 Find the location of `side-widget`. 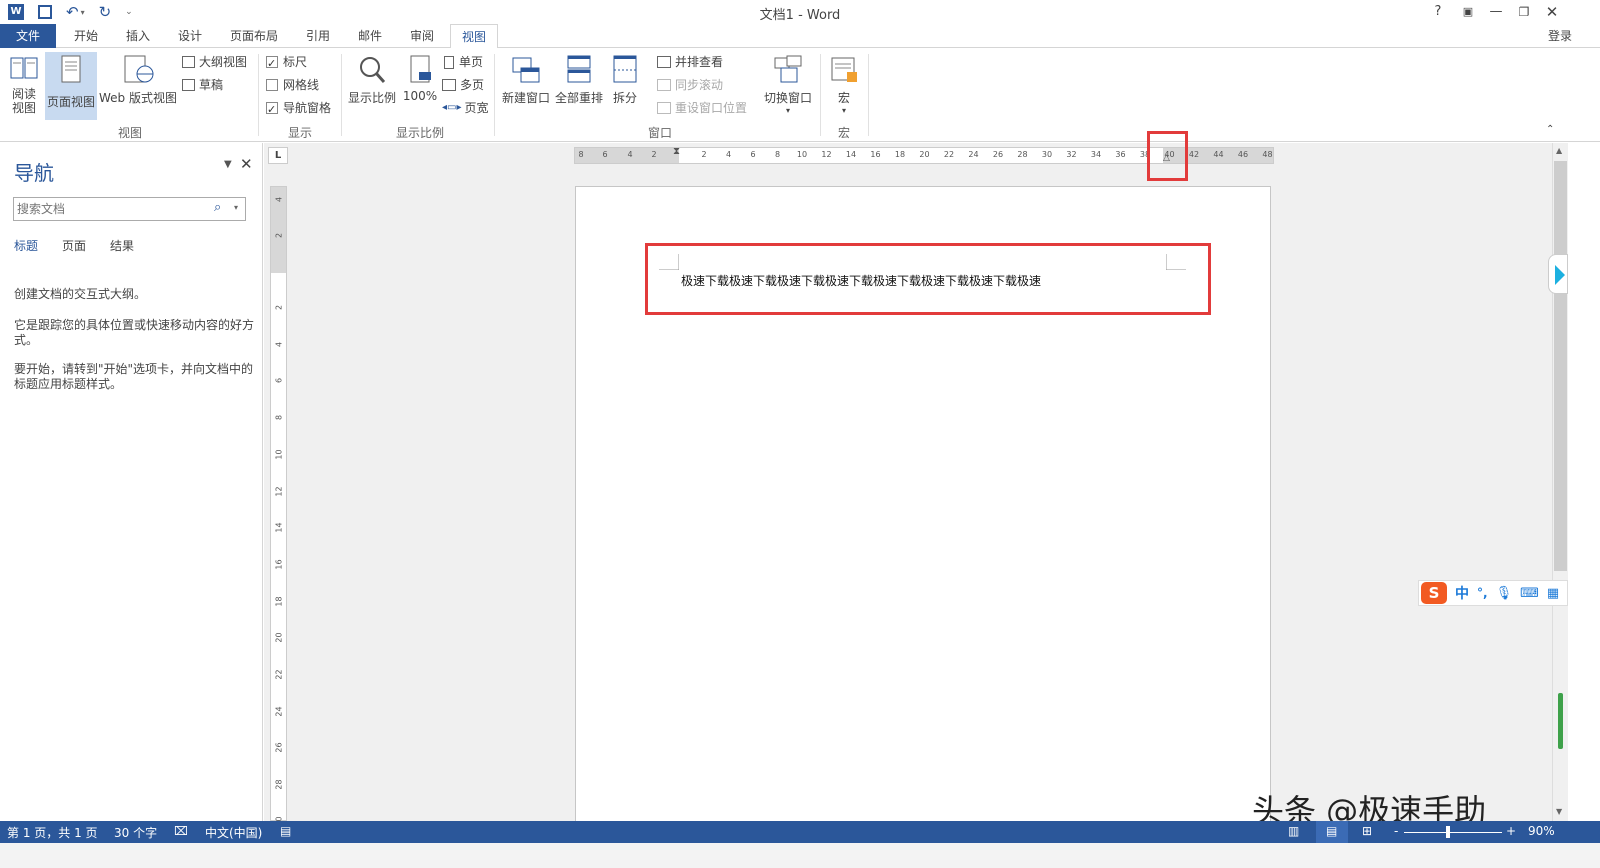

side-widget is located at coordinates (1558, 274).